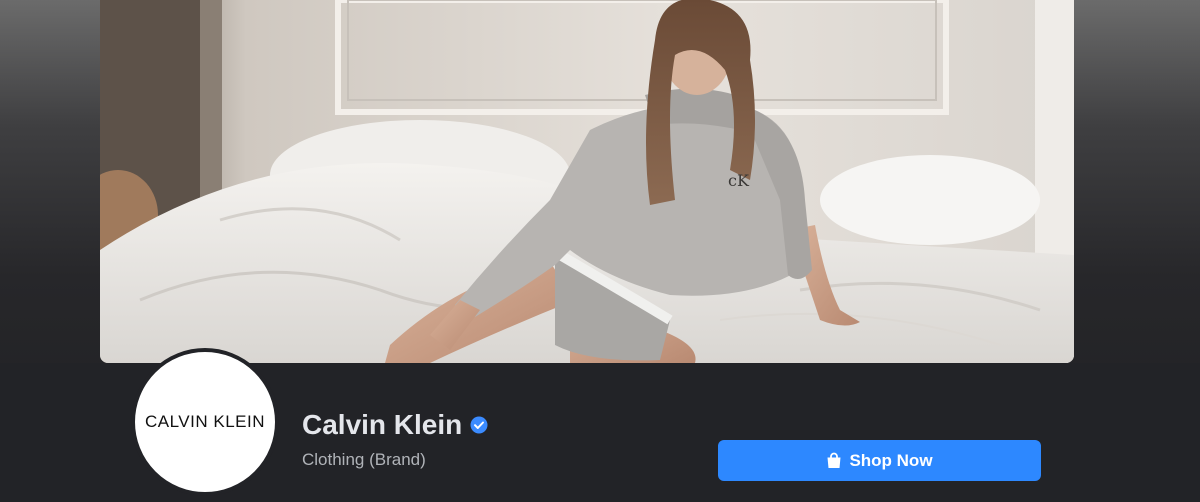 This screenshot has width=1200, height=502. I want to click on page-category: Clothing (Brand), so click(364, 460).